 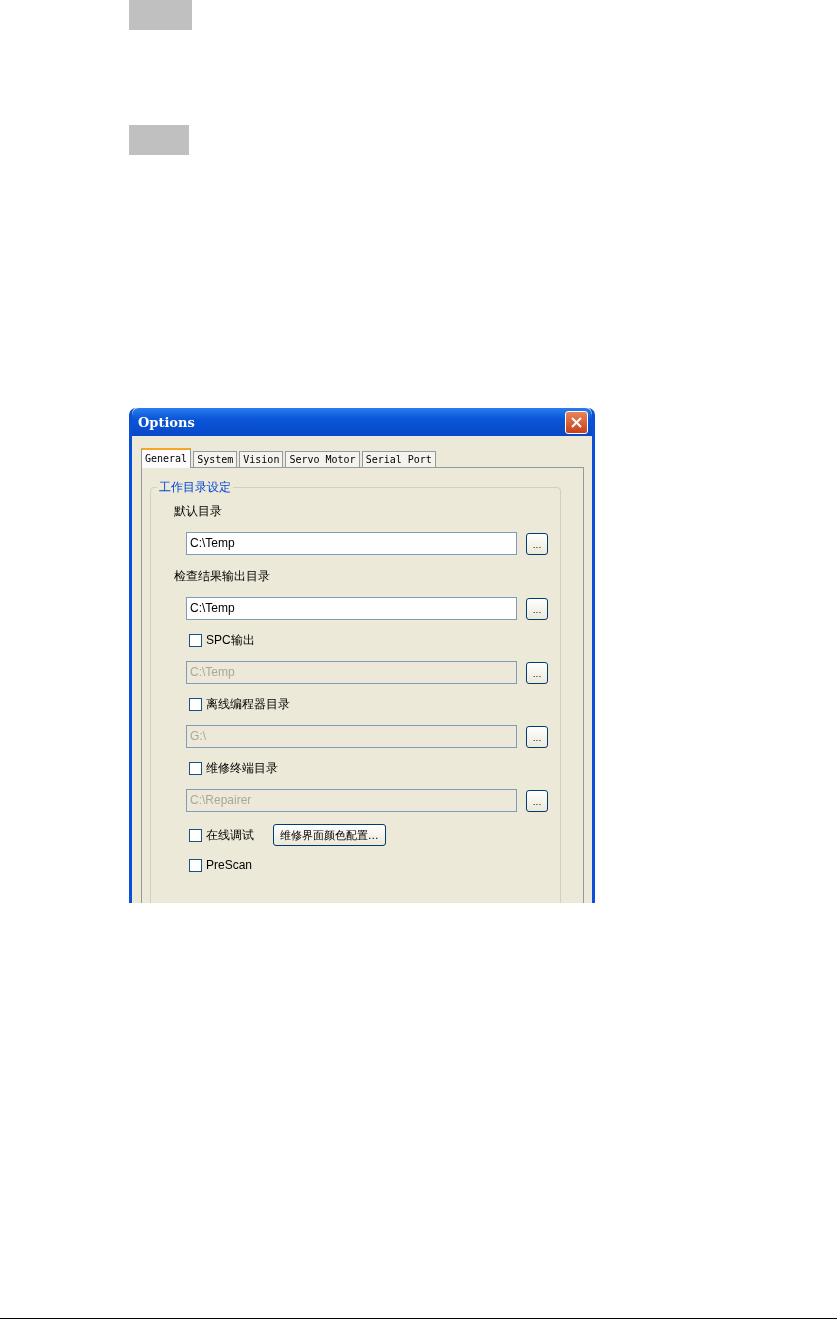 I want to click on checkbox-label: SPC输出, so click(x=230, y=640).